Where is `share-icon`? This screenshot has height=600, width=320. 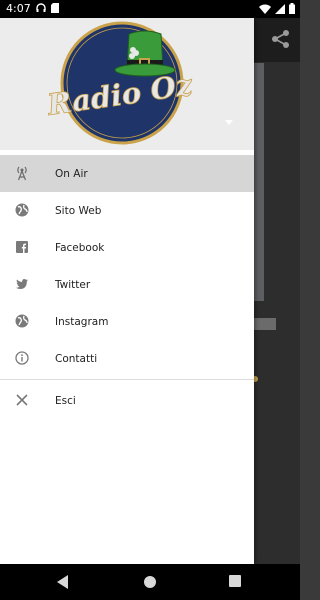
share-icon is located at coordinates (281, 41).